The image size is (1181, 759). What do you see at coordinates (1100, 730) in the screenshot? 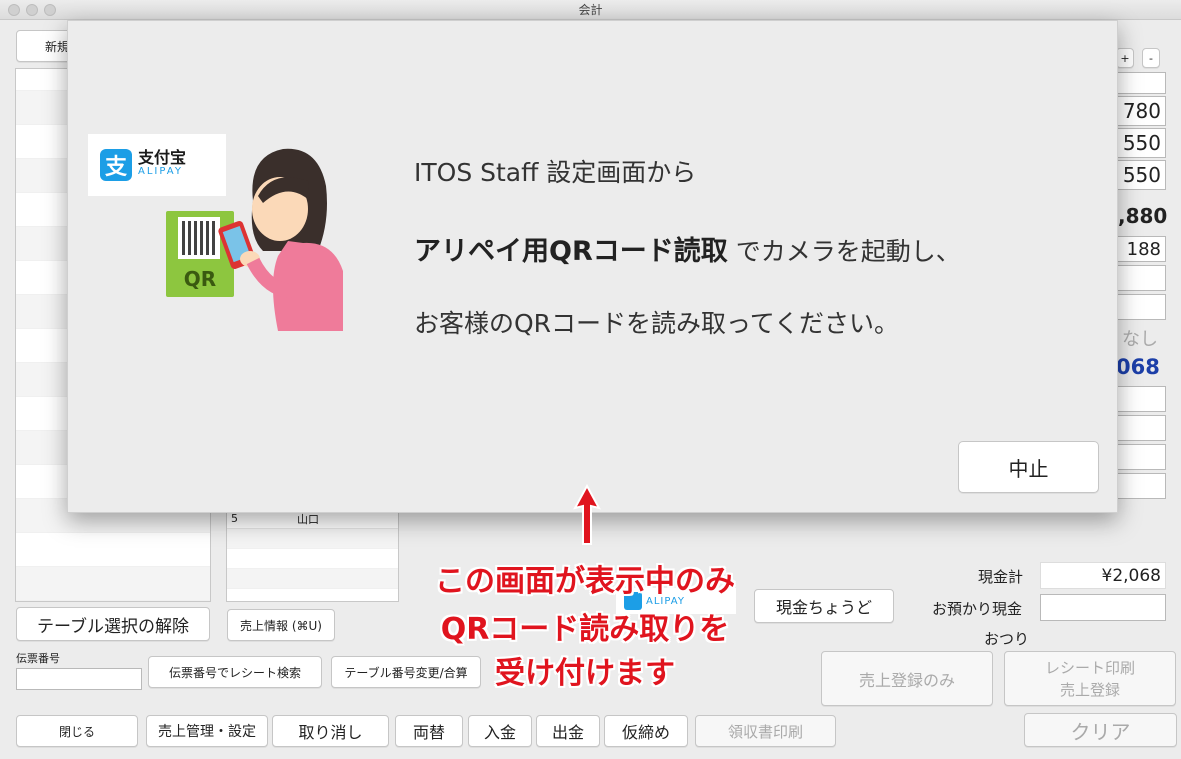
I see `clear-button: クリア` at bounding box center [1100, 730].